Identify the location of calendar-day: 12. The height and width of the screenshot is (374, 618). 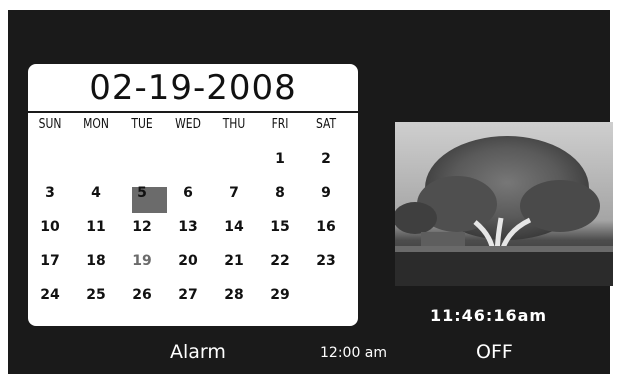
(142, 227).